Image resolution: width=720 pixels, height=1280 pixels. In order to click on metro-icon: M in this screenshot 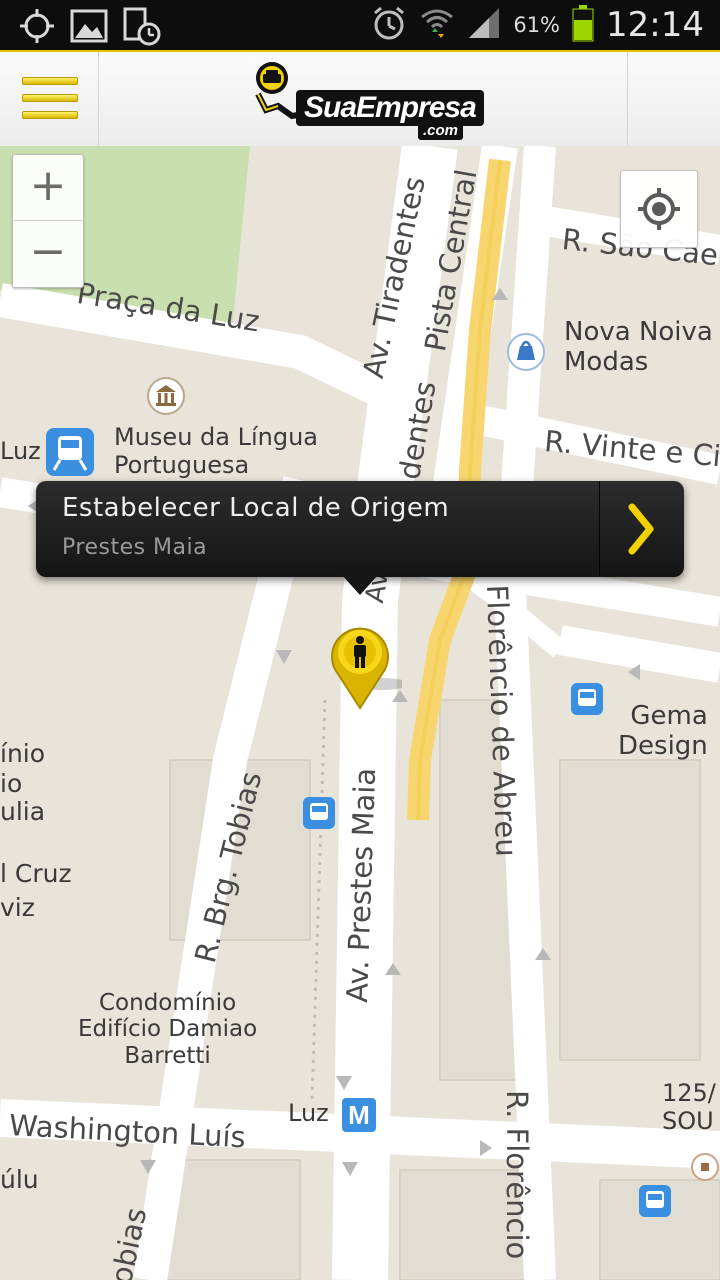, I will do `click(359, 1115)`.